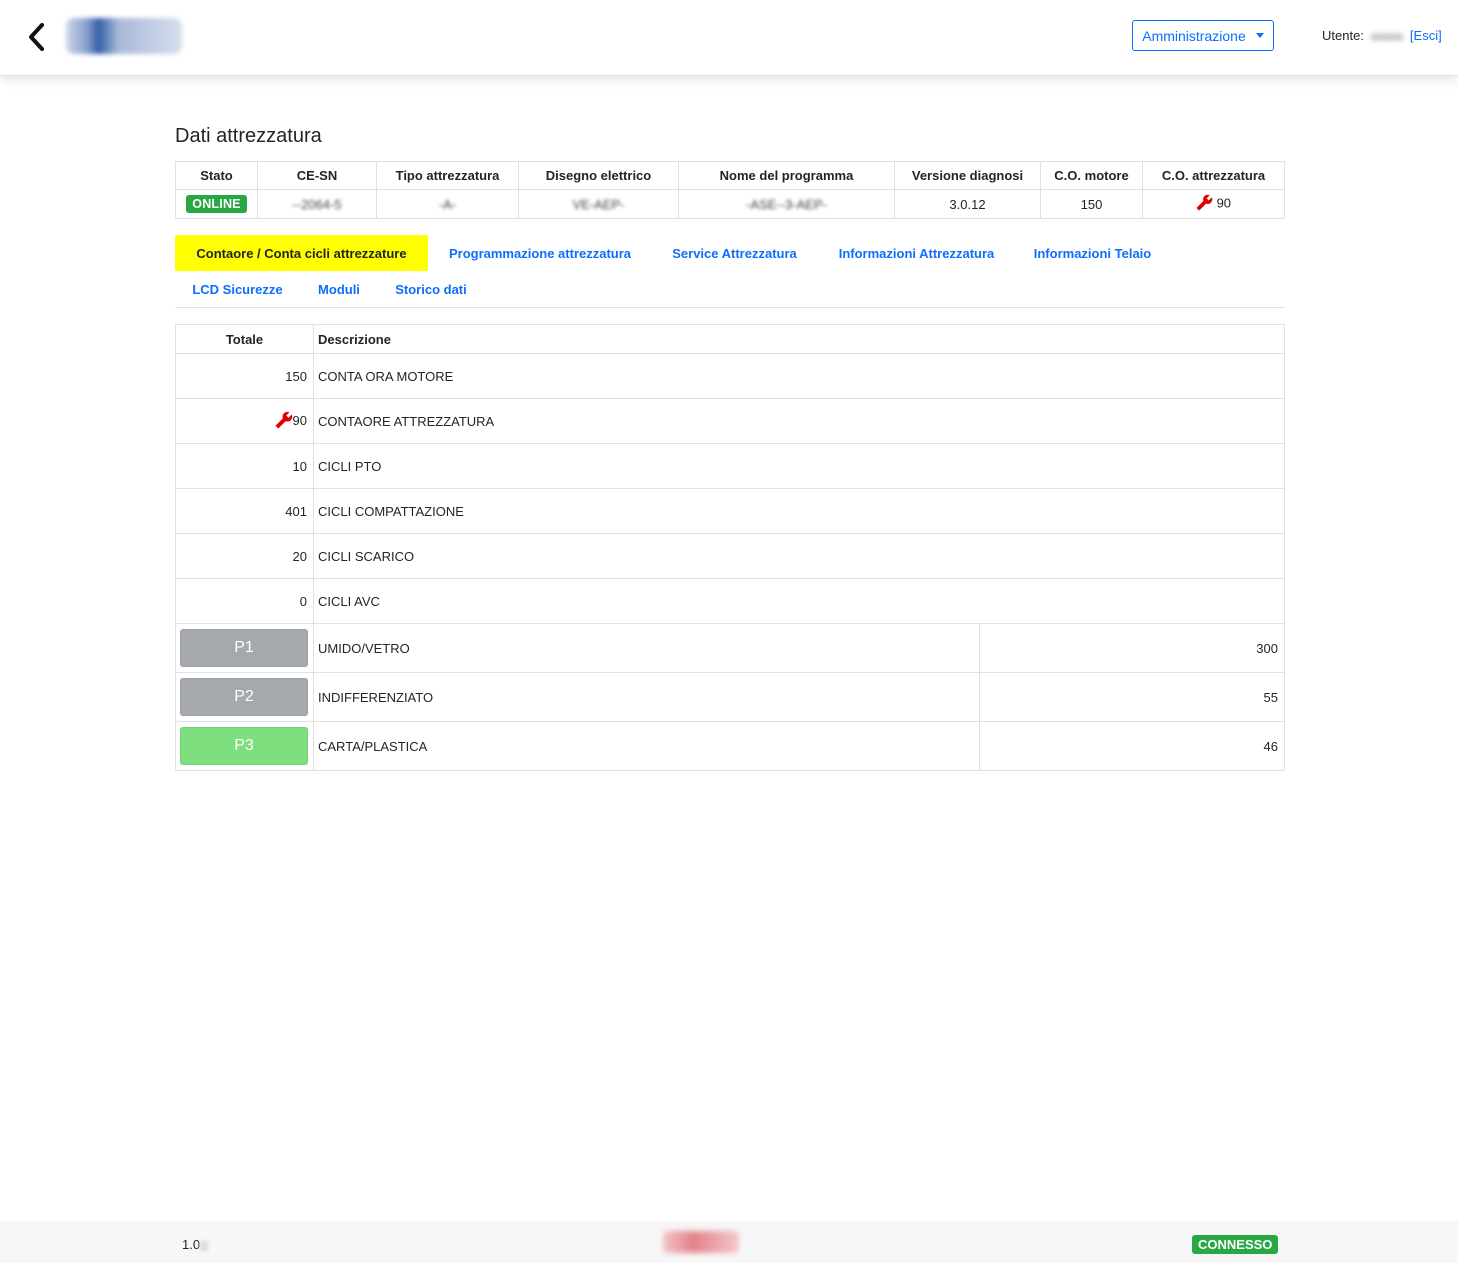 The image size is (1458, 1263). Describe the element at coordinates (1091, 175) in the screenshot. I see `header-co-motore: C.O. motore` at that location.